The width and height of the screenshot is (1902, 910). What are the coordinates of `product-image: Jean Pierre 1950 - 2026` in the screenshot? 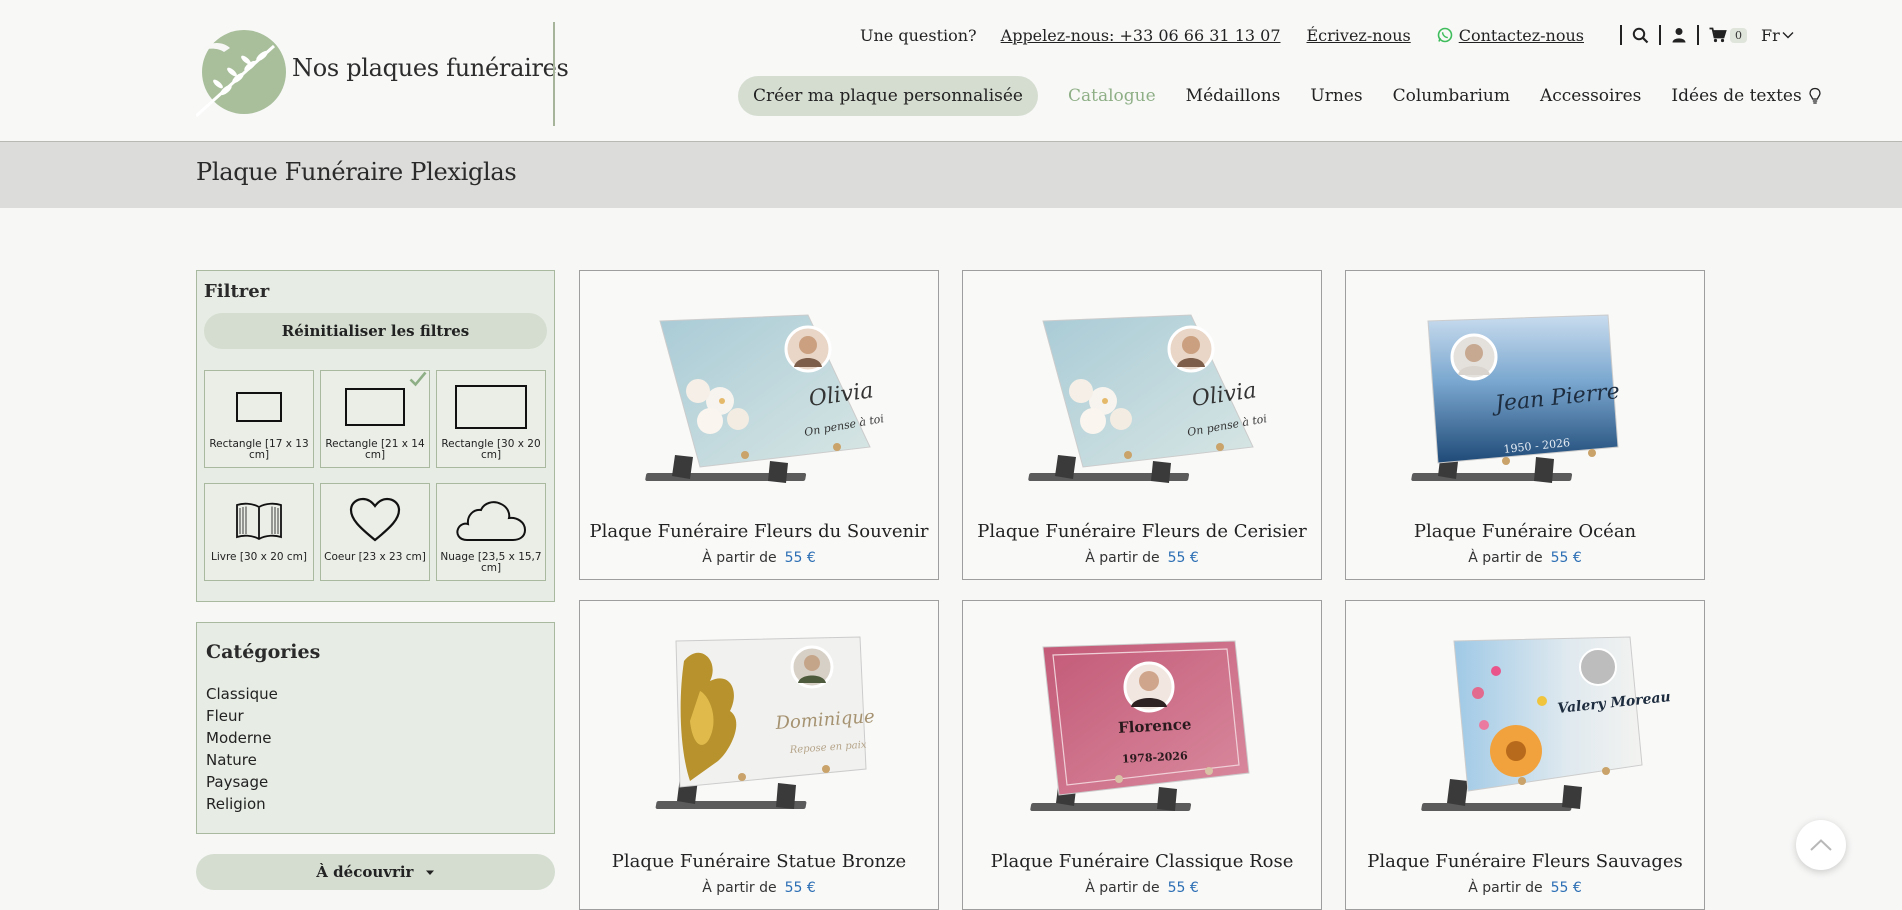 It's located at (1516, 398).